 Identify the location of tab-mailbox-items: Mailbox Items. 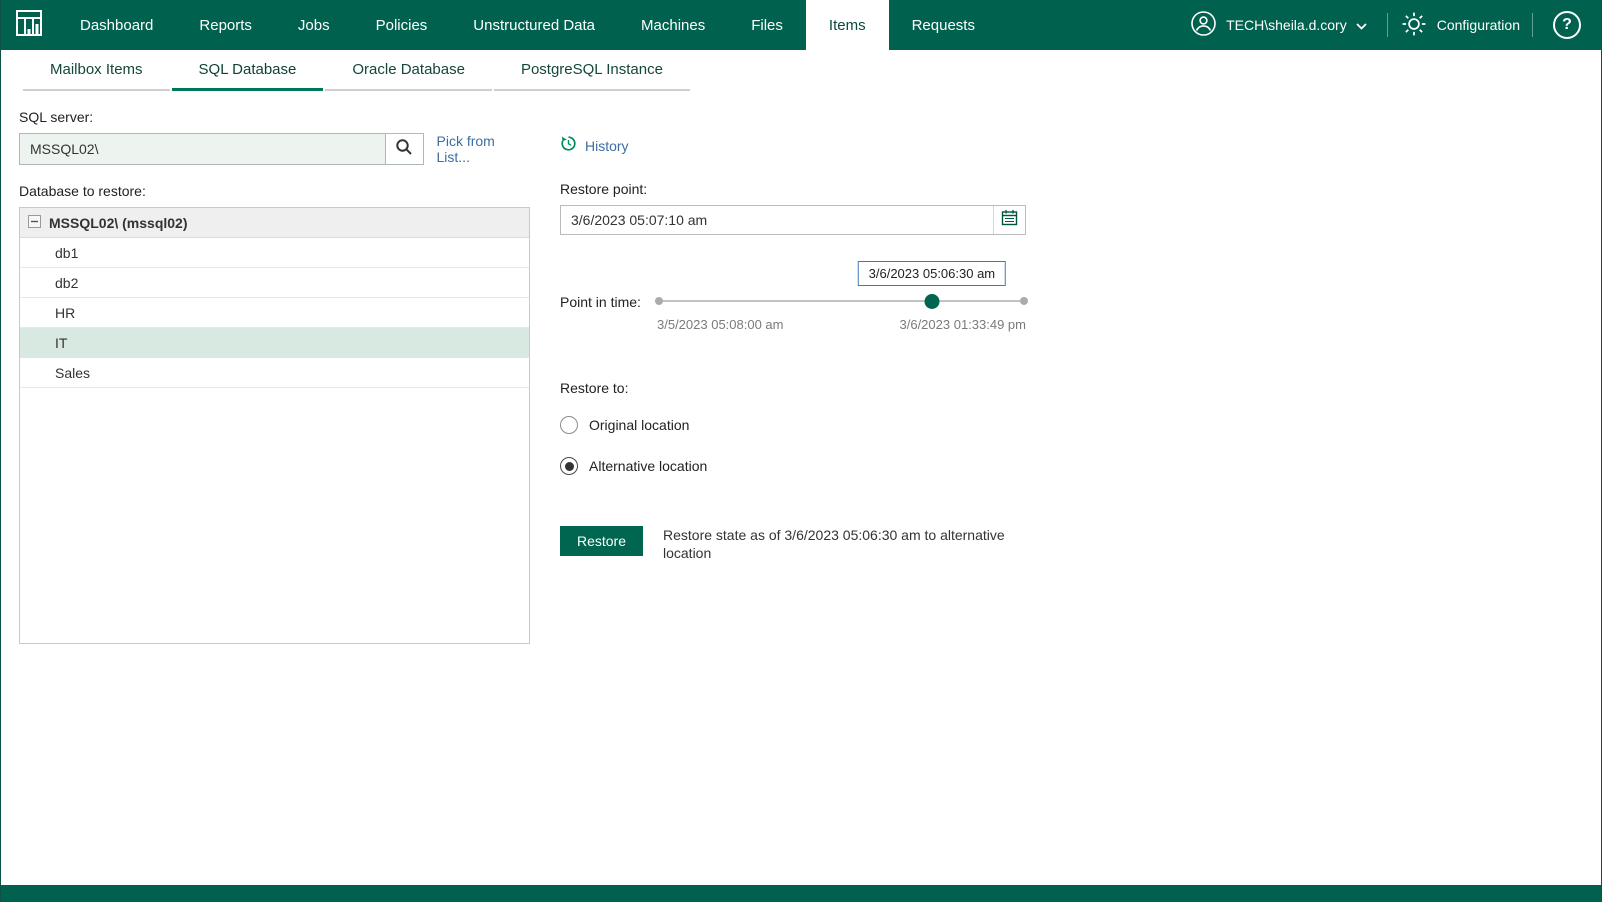
(96, 70).